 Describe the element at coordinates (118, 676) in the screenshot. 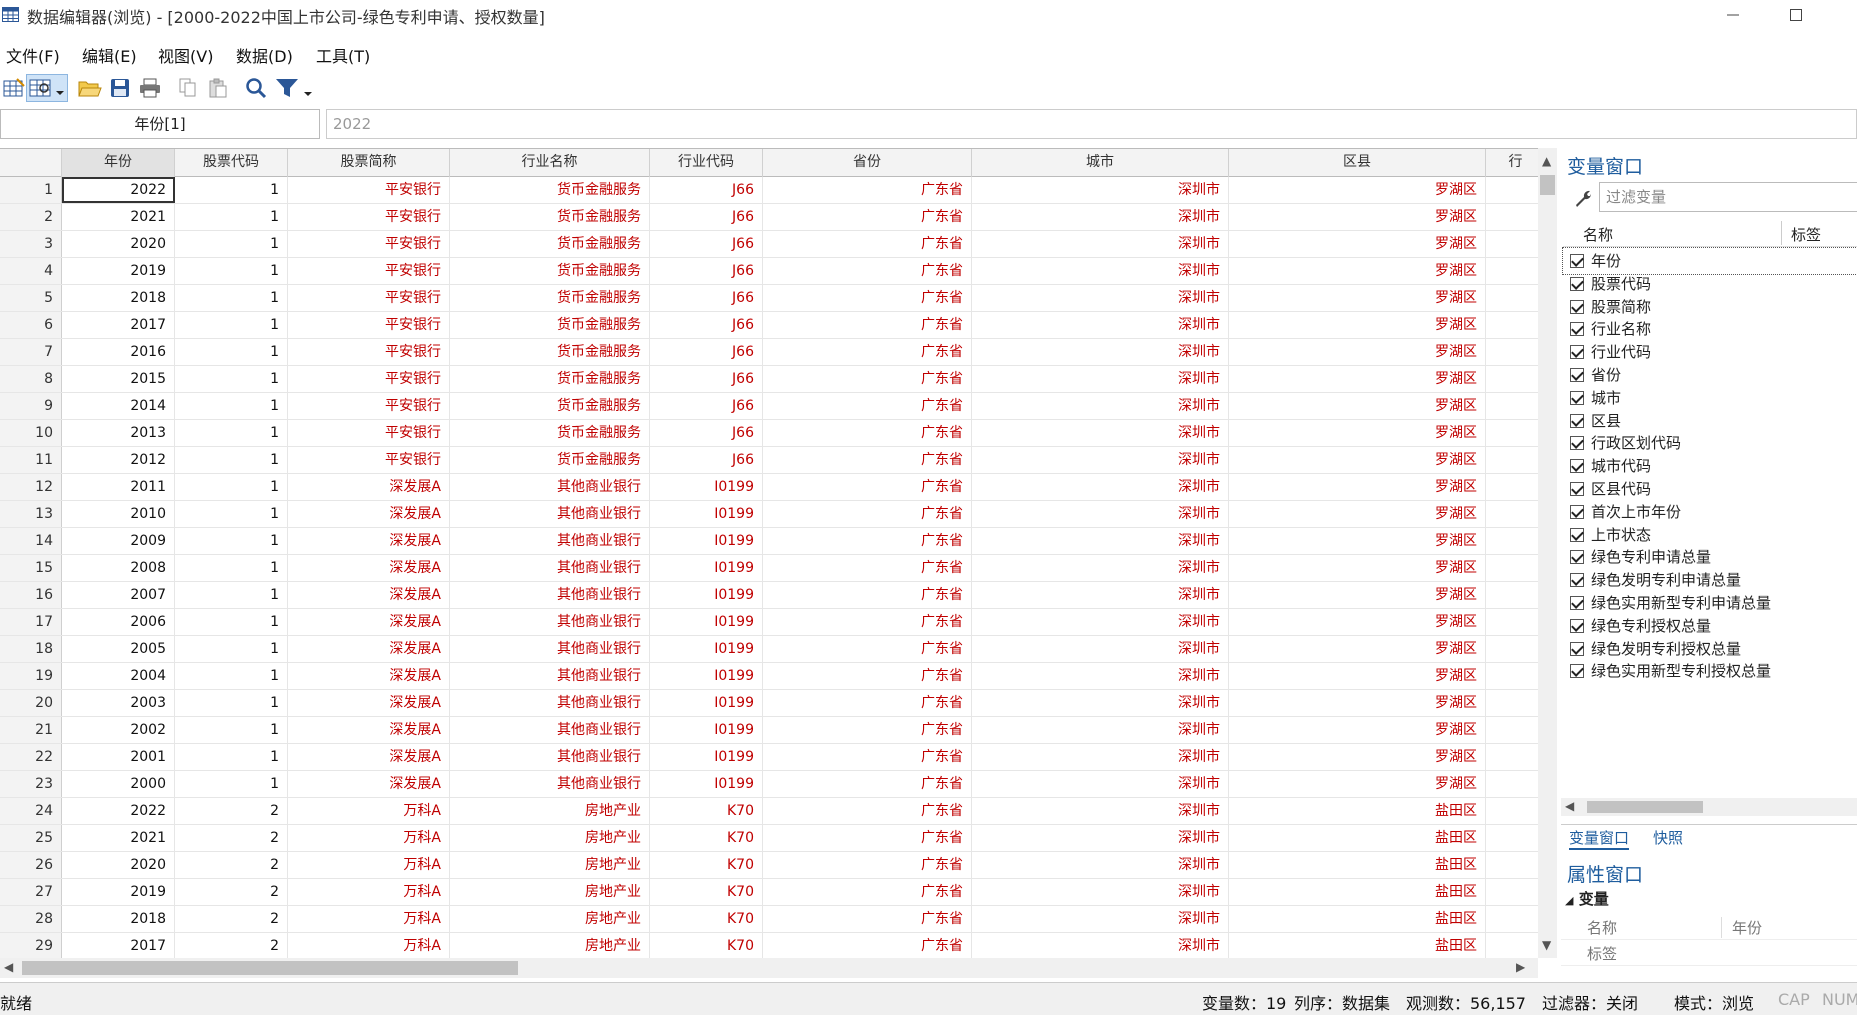

I see `table-cell: 2004` at that location.